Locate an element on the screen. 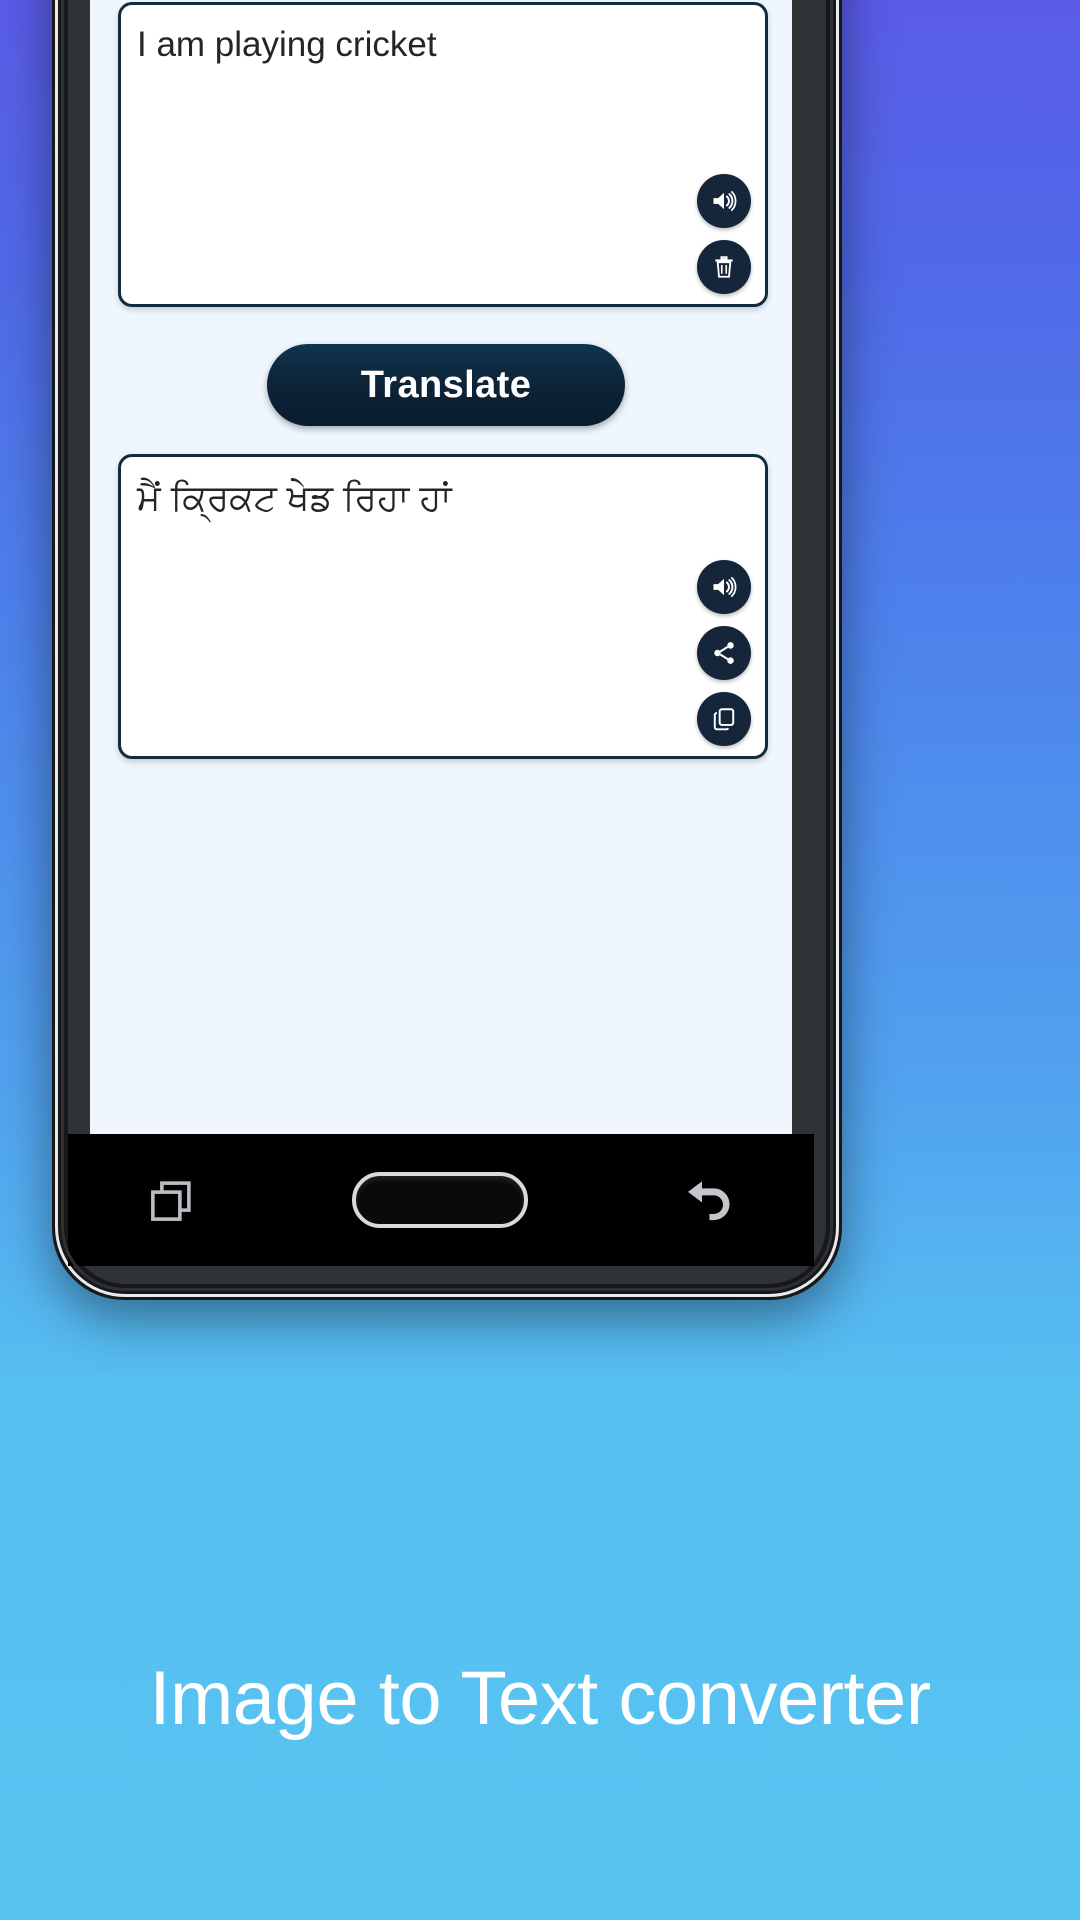  nav-home-button is located at coordinates (439, 1200).